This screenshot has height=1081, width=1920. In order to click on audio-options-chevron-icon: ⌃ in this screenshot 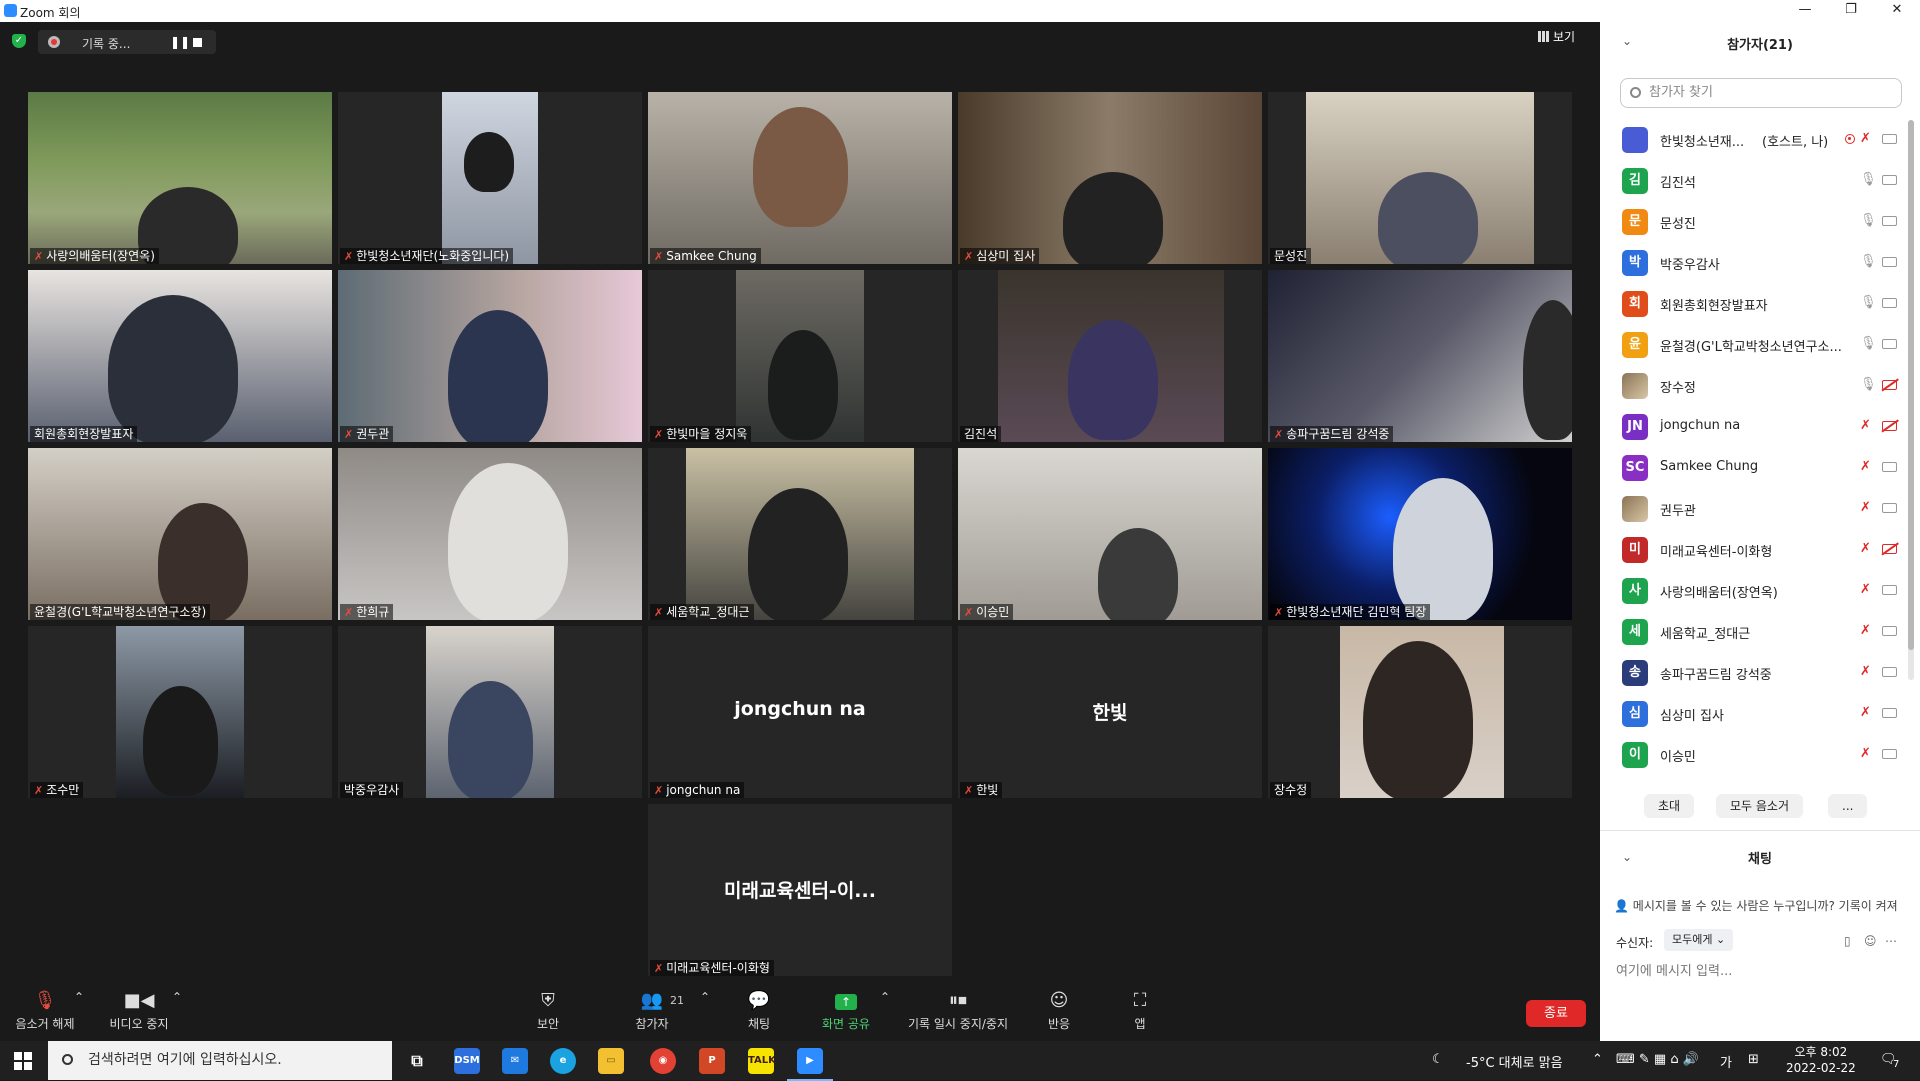, I will do `click(79, 997)`.